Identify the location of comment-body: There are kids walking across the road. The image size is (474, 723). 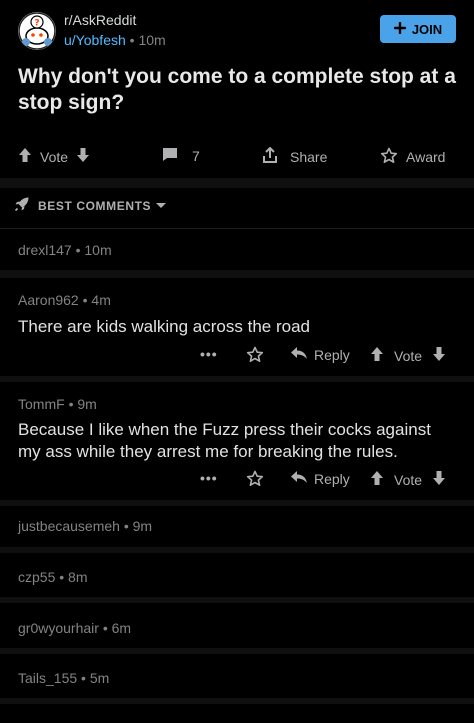
(164, 326).